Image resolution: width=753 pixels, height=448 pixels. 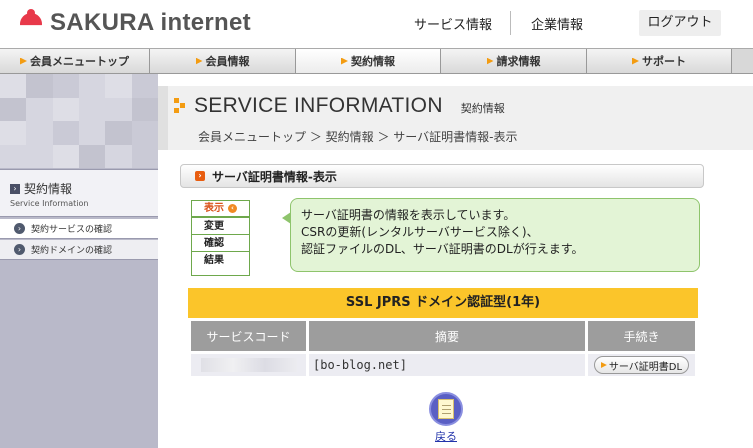 What do you see at coordinates (443, 303) in the screenshot?
I see `table-caption: SSL JPRS ドメイン認証型(1年)` at bounding box center [443, 303].